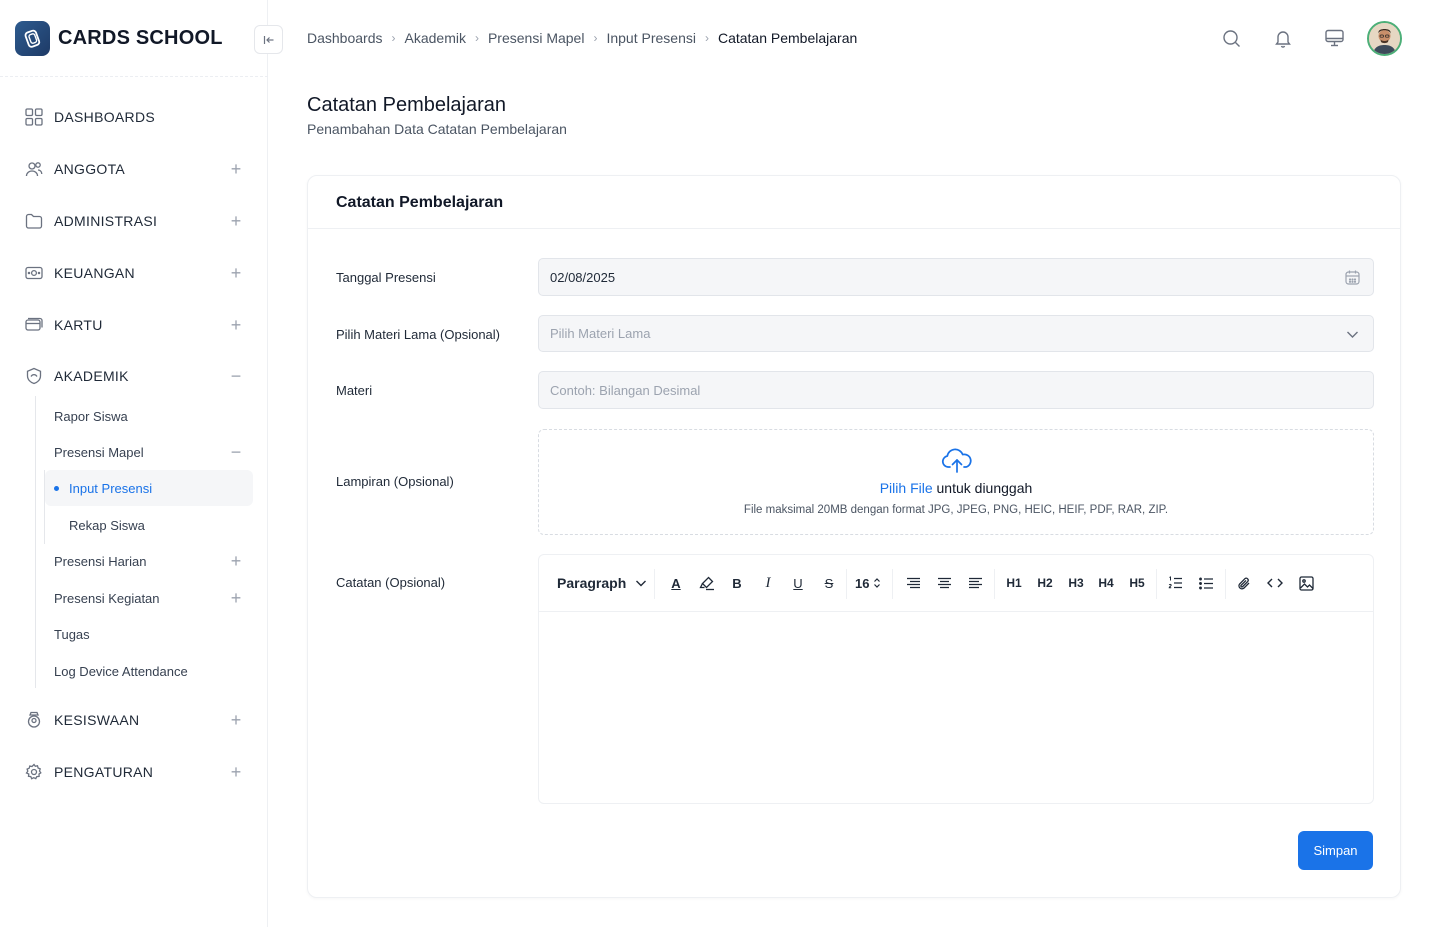 The image size is (1440, 927). Describe the element at coordinates (395, 481) in the screenshot. I see `lampiran-label: Lampiran (Opsional)` at that location.